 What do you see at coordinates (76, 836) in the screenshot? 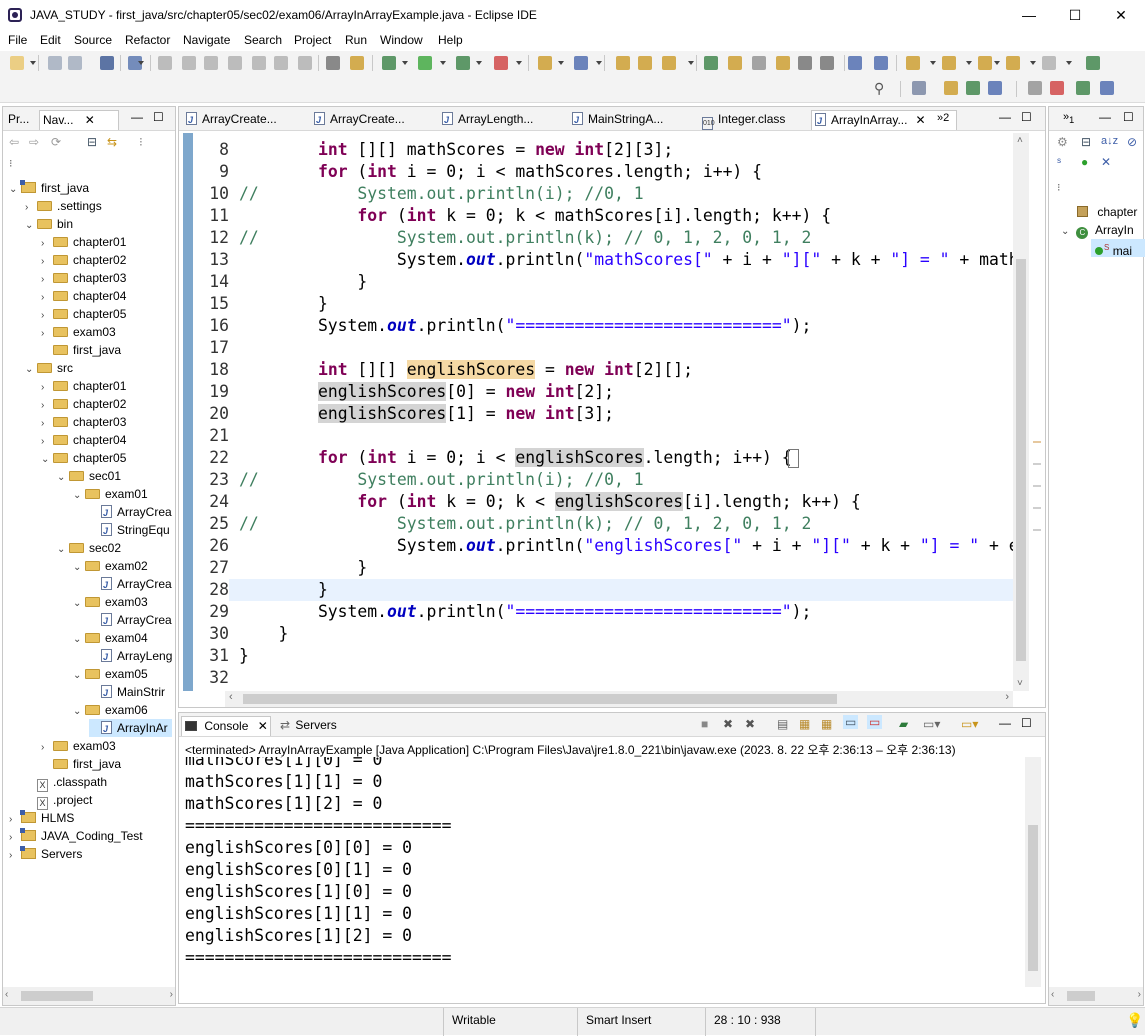
I see `tree-item: › JAVA_Coding_Test` at bounding box center [76, 836].